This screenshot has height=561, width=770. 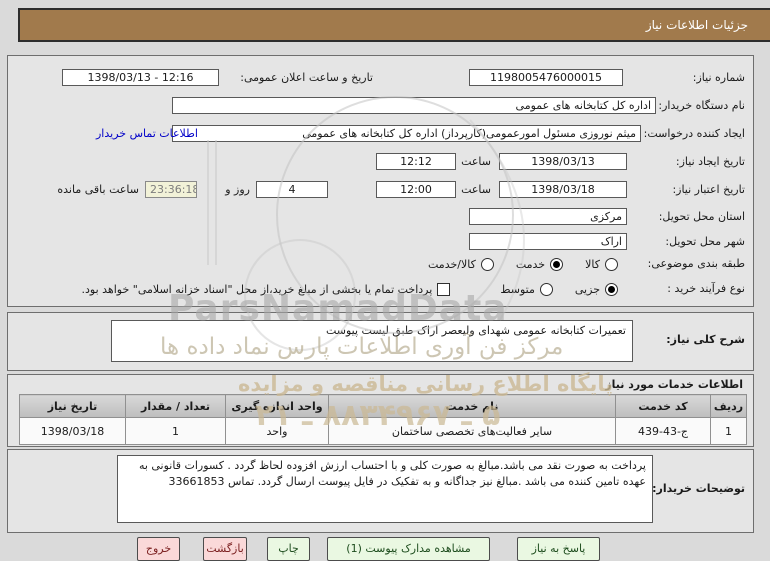 I want to click on buyer-org-label: نام دستگاه خریدار:, so click(x=701, y=105).